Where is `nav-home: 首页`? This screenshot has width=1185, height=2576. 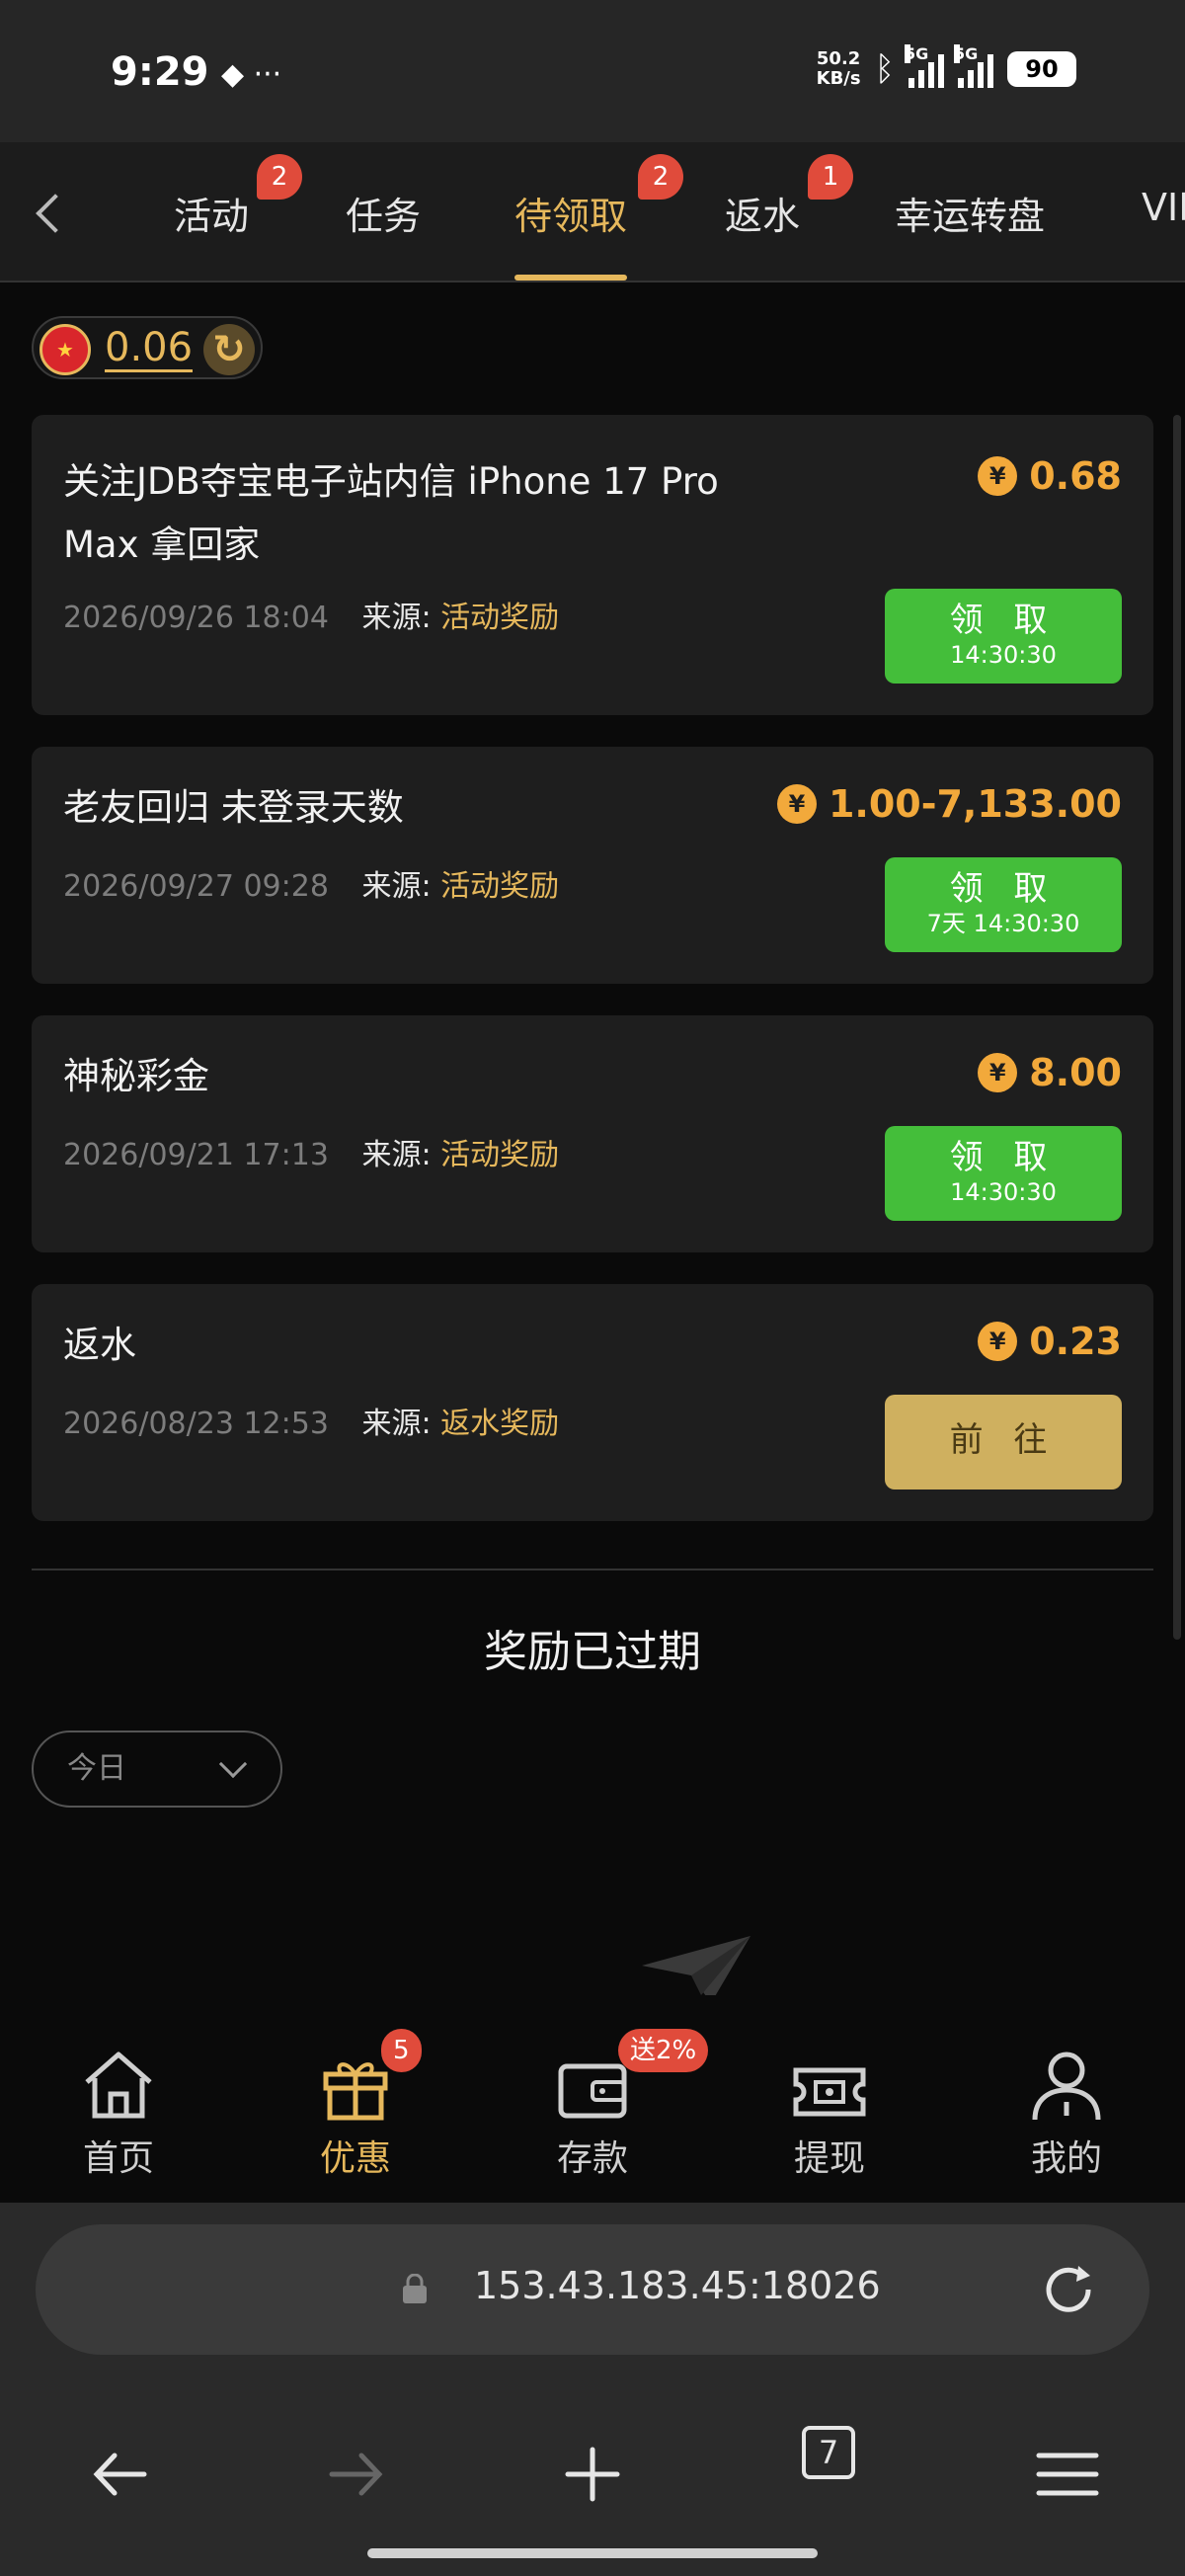
nav-home: 首页 is located at coordinates (119, 2113).